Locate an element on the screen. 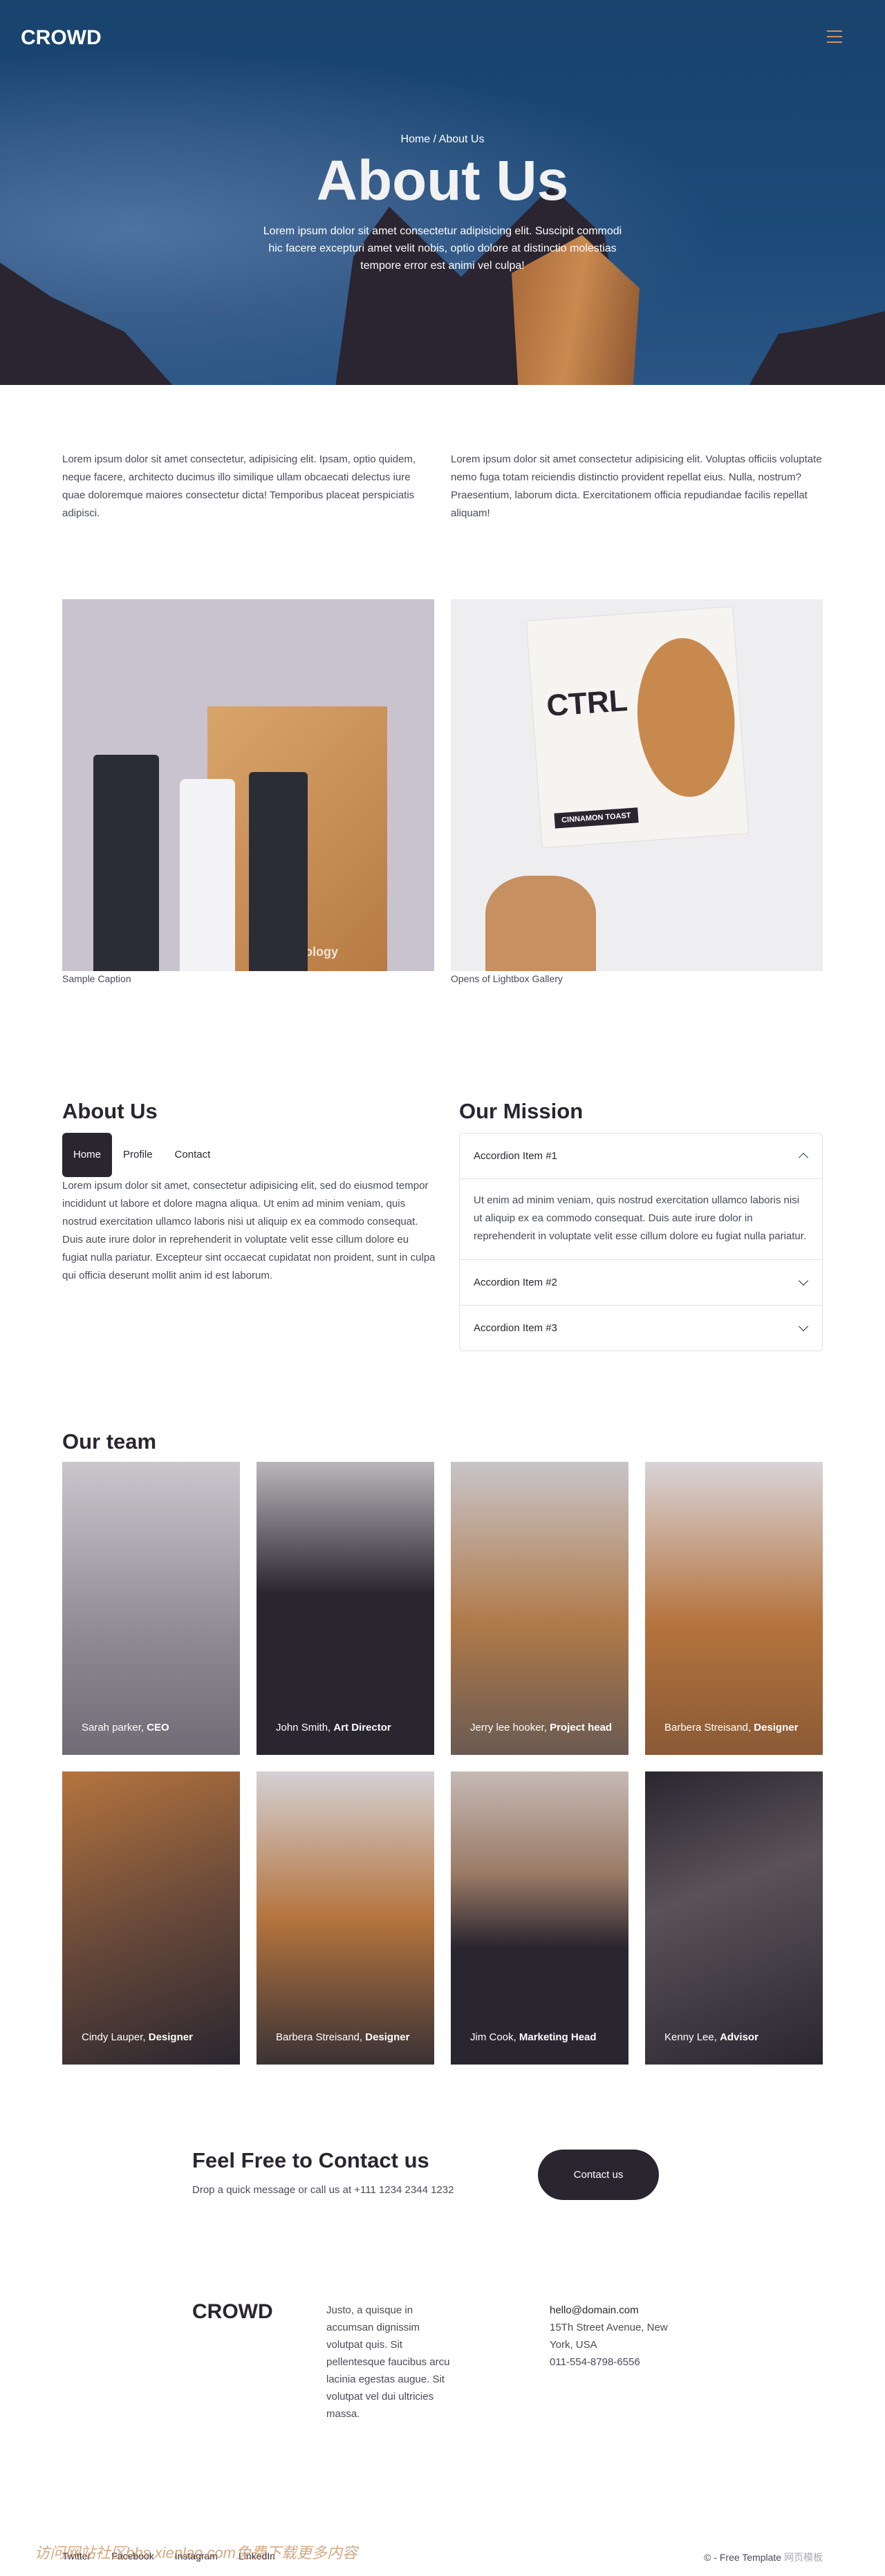 The height and width of the screenshot is (2576, 885). tab-profile: Profile is located at coordinates (138, 1155).